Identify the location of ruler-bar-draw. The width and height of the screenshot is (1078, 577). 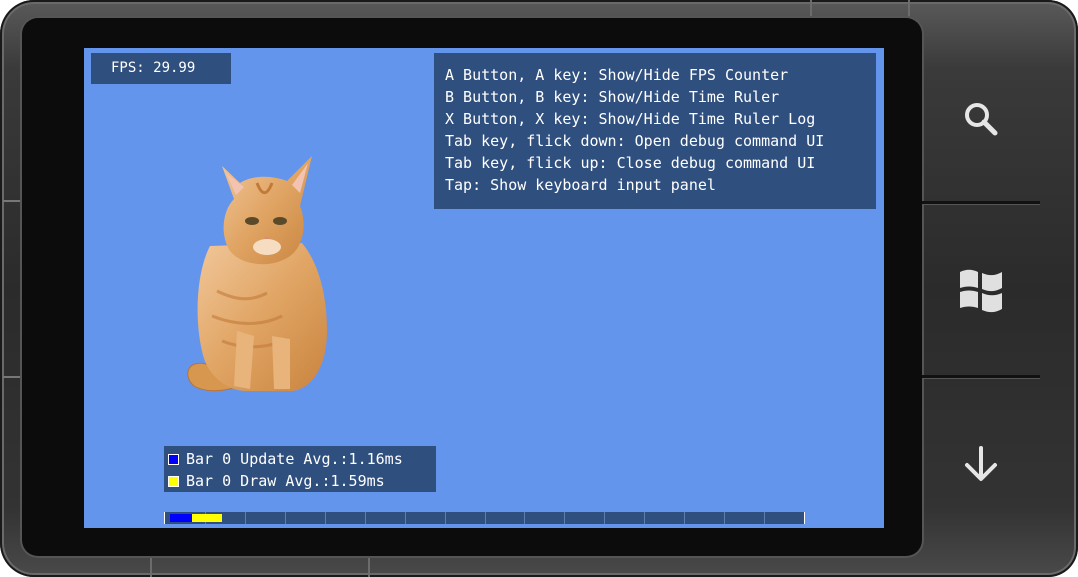
(207, 518).